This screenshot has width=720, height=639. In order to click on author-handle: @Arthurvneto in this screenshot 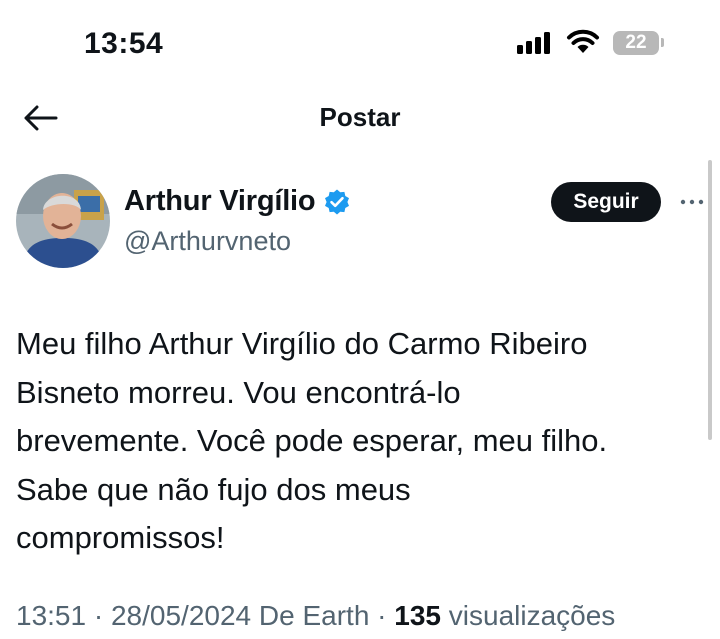, I will do `click(207, 241)`.